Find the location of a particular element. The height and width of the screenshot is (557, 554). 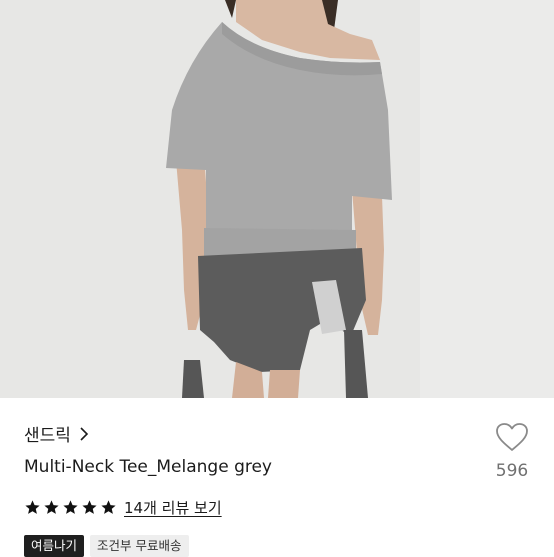

brand-name: 샌드릭 is located at coordinates (47, 436).